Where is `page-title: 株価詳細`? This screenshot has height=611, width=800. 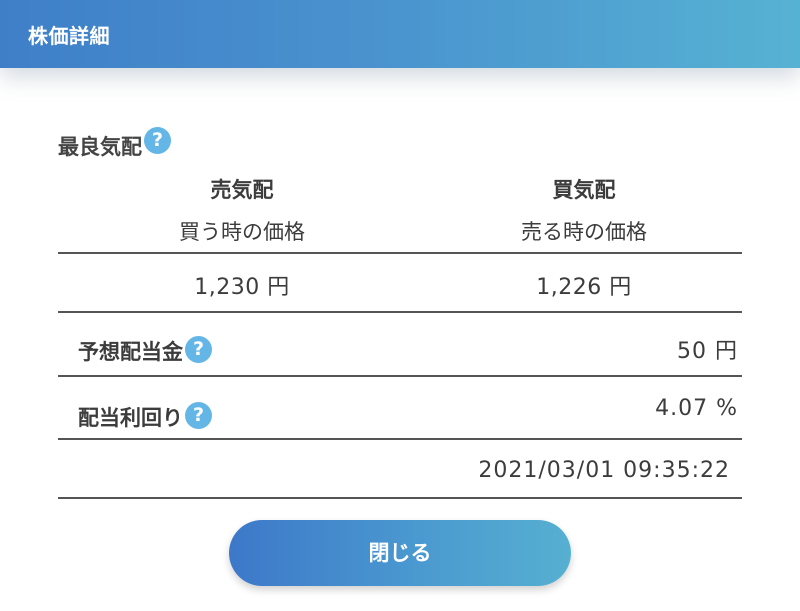 page-title: 株価詳細 is located at coordinates (69, 36).